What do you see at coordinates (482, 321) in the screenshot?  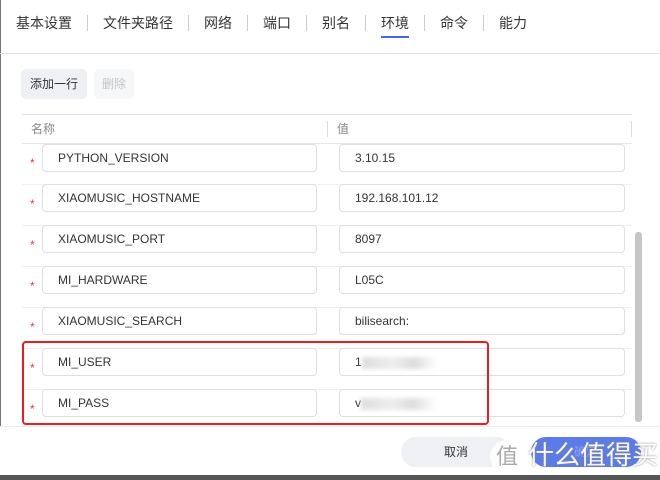 I see `env-value-input: bilisearch:` at bounding box center [482, 321].